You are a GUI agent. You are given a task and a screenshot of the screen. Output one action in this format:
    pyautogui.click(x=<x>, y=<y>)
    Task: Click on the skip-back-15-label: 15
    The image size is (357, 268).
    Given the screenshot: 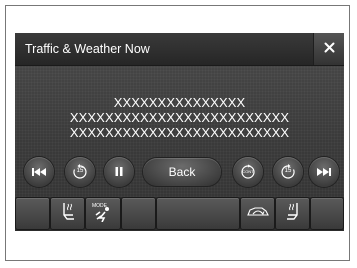 What is the action you would take?
    pyautogui.click(x=80, y=171)
    